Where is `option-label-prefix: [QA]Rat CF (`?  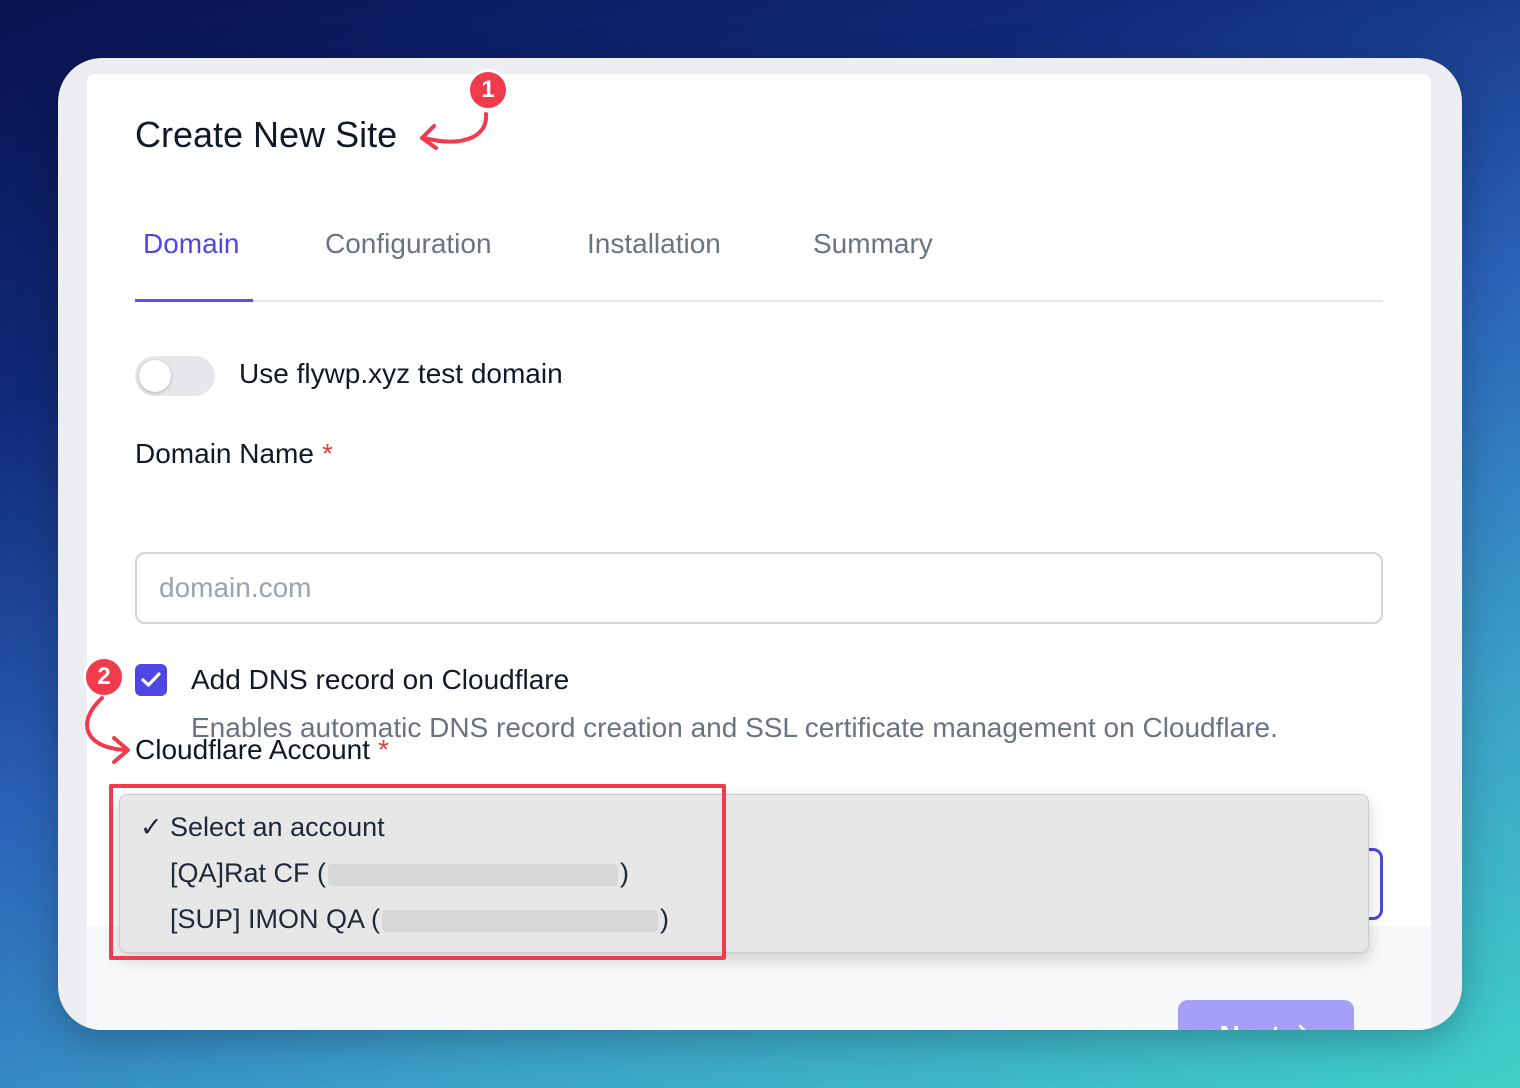 option-label-prefix: [QA]Rat CF ( is located at coordinates (248, 873).